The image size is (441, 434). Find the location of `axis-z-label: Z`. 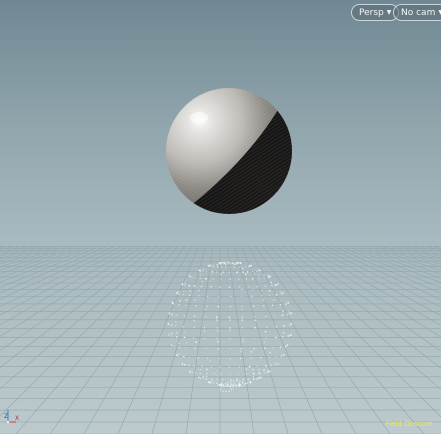

axis-z-label: Z is located at coordinates (6, 416).